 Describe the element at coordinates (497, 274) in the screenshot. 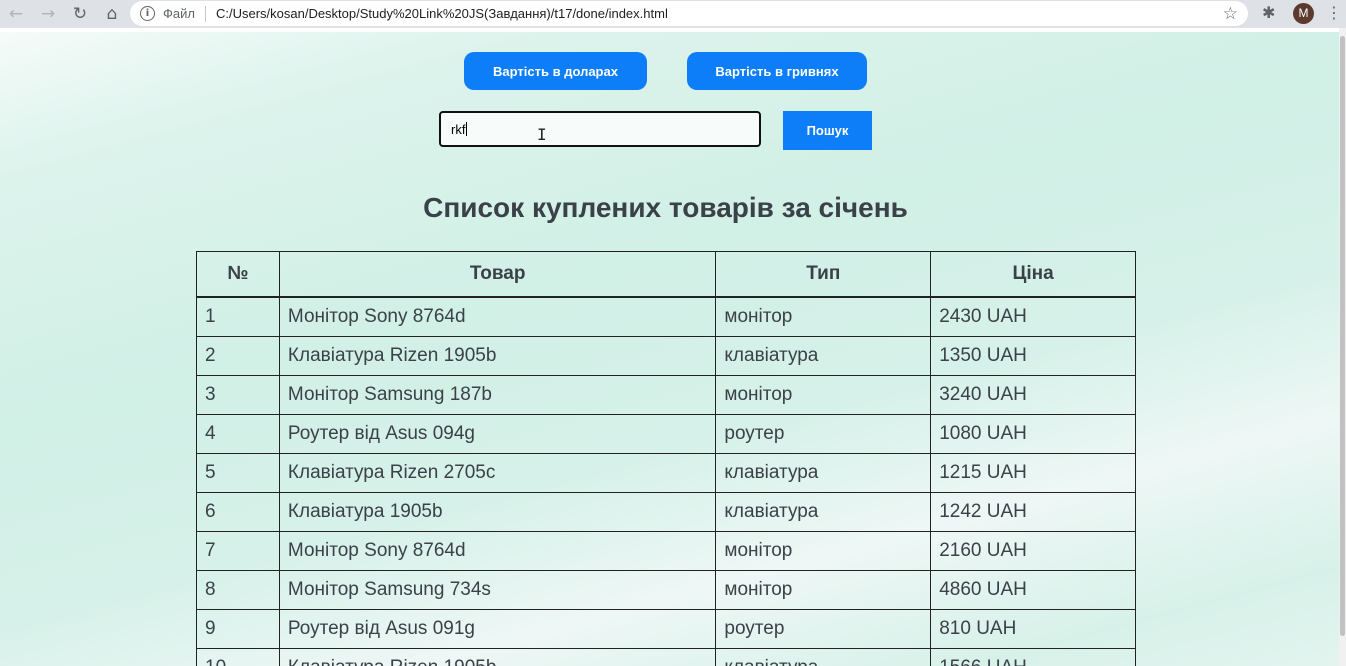

I see `column-header-product: Товар` at that location.